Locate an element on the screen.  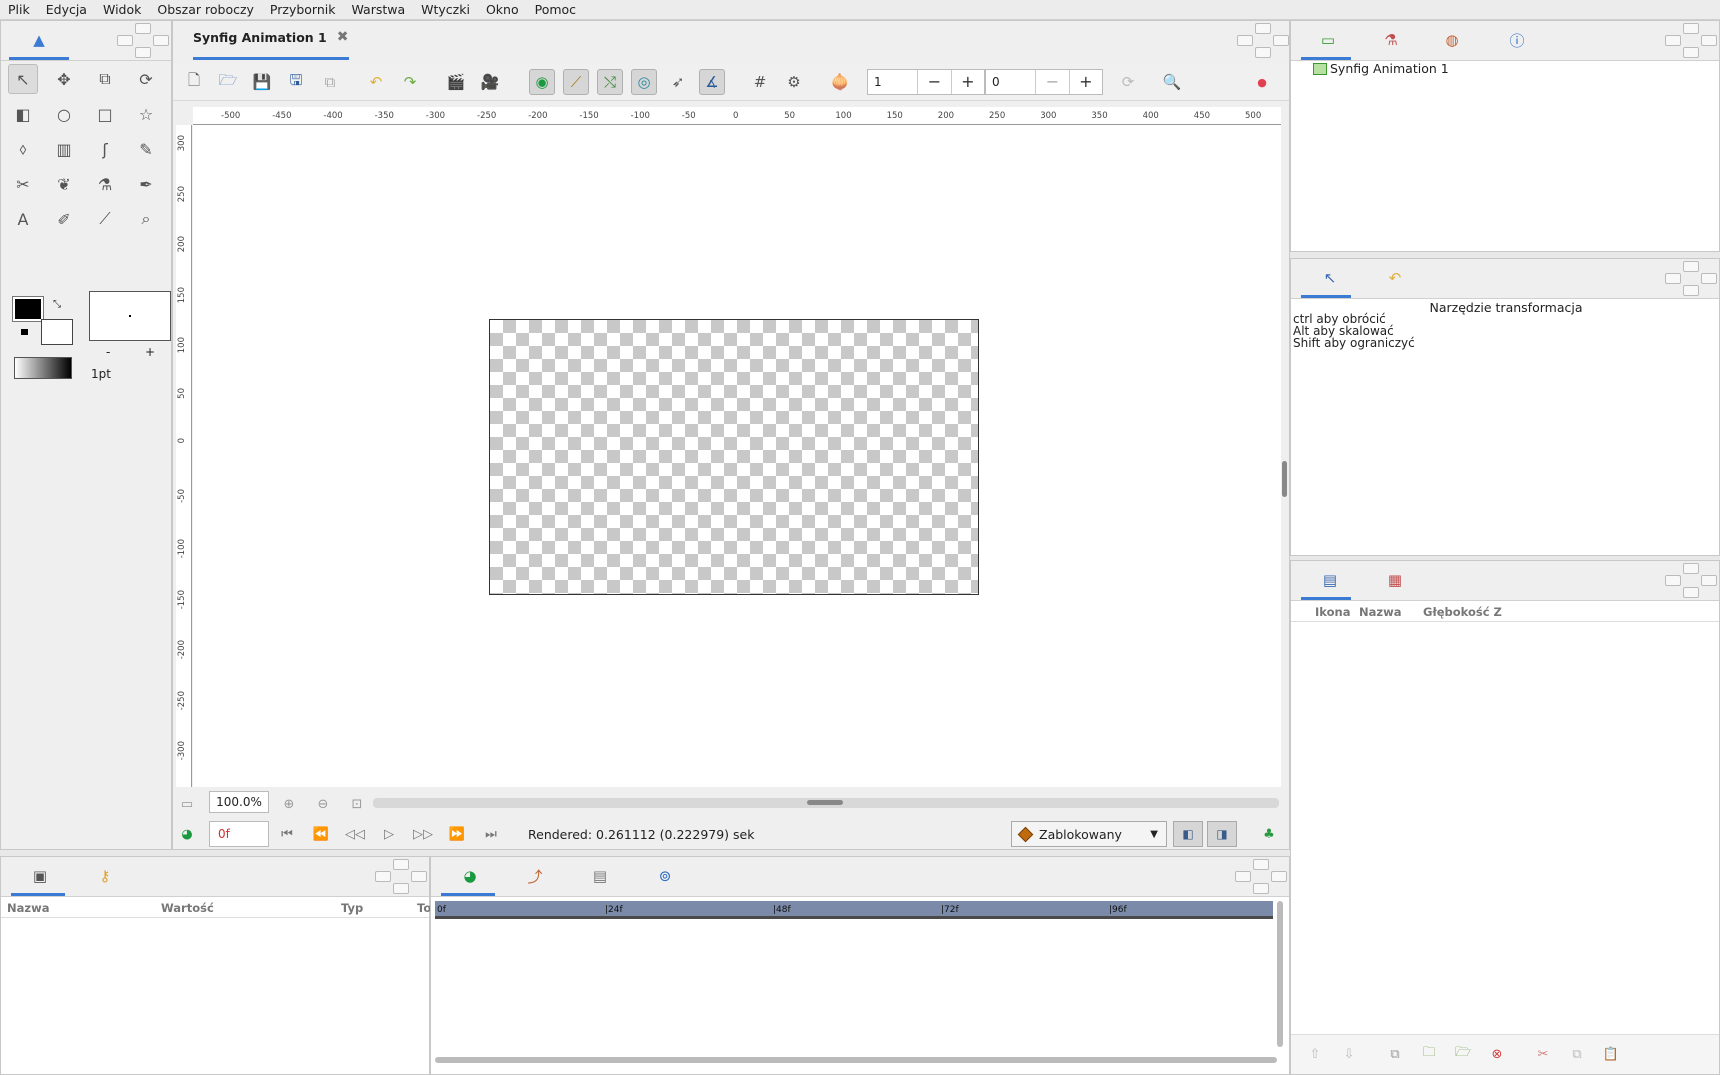
zoom-fit-window-icon: ⊡ is located at coordinates (357, 804).